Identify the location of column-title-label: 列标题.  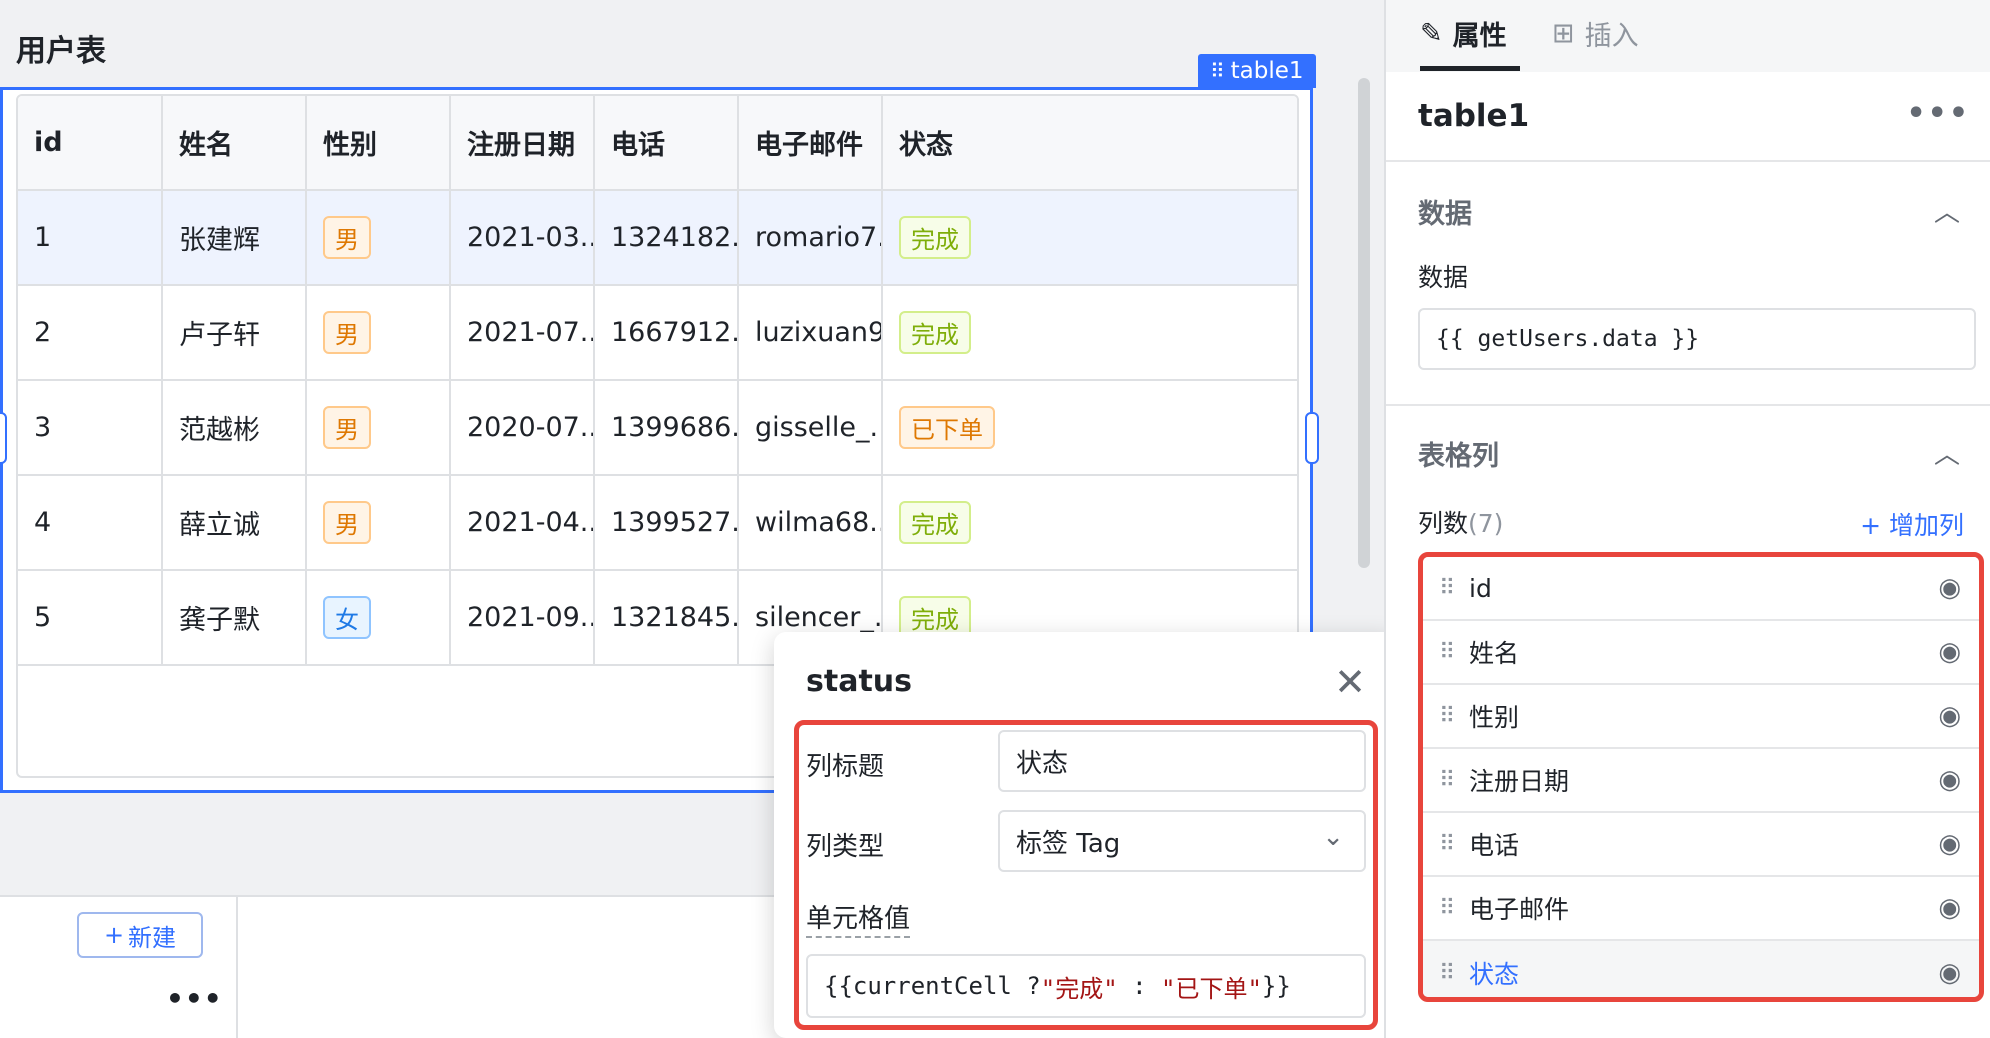
(845, 767).